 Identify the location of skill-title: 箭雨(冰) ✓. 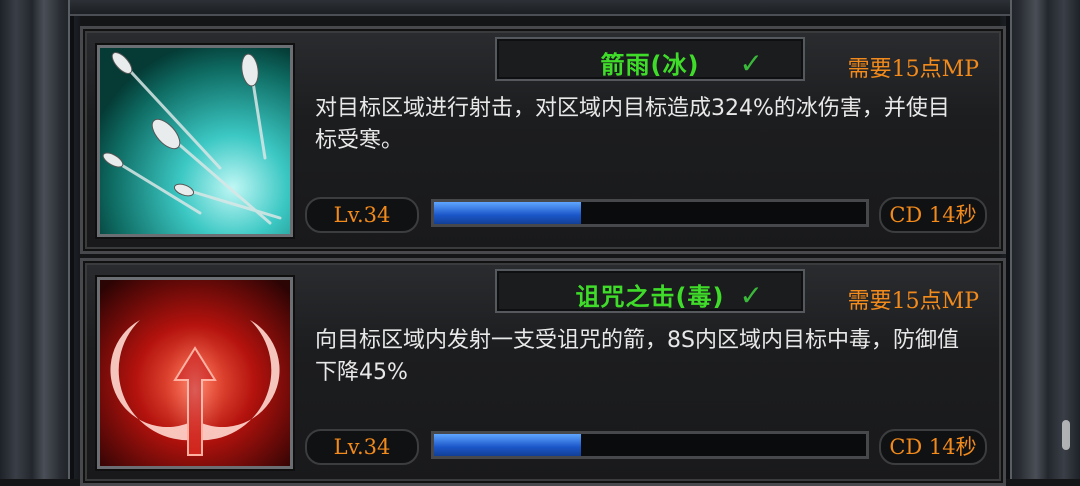
(650, 59).